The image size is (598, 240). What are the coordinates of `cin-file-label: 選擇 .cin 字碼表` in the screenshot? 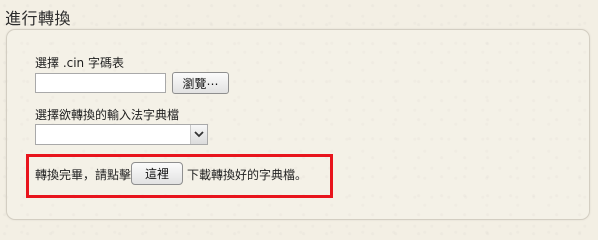 It's located at (79, 63).